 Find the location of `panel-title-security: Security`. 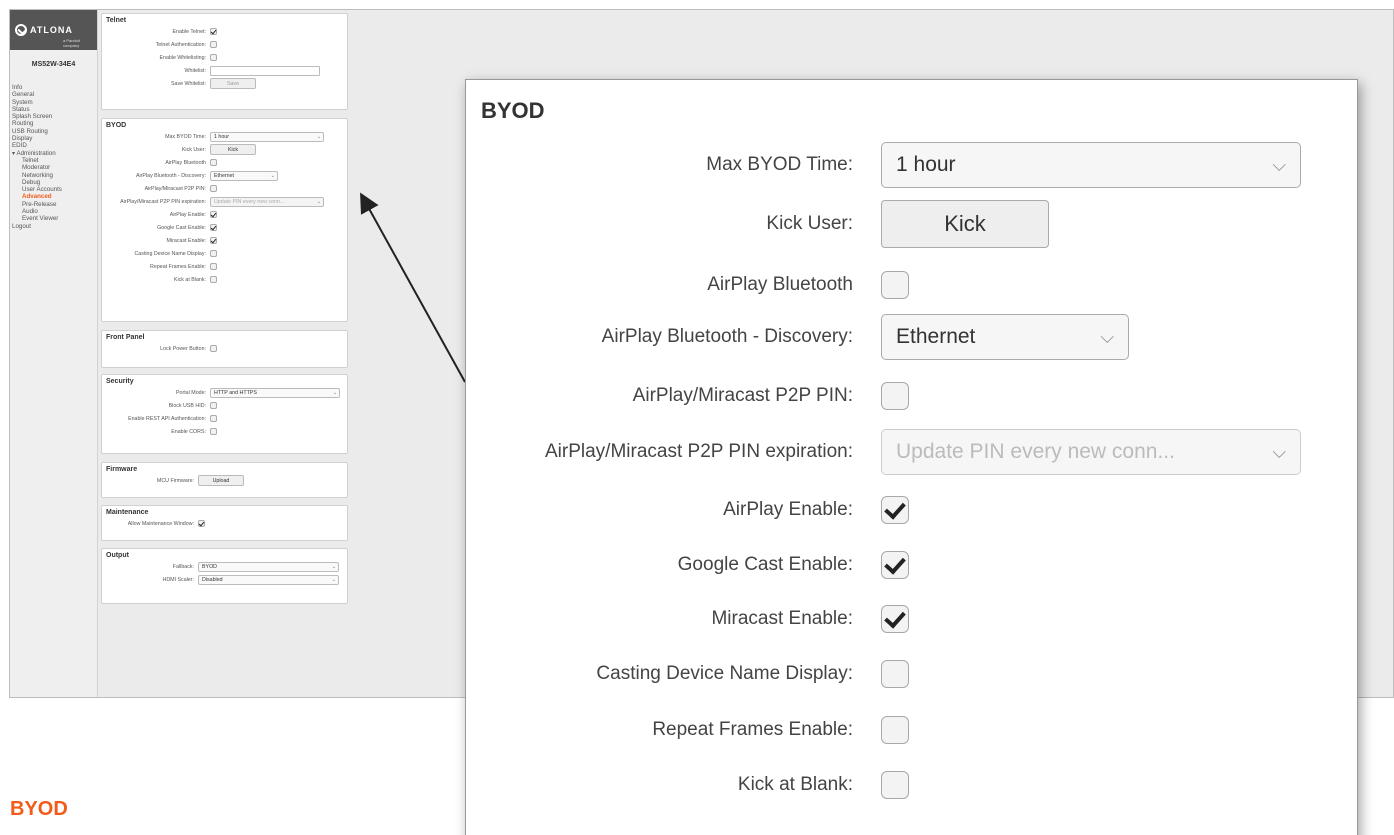

panel-title-security: Security is located at coordinates (120, 381).